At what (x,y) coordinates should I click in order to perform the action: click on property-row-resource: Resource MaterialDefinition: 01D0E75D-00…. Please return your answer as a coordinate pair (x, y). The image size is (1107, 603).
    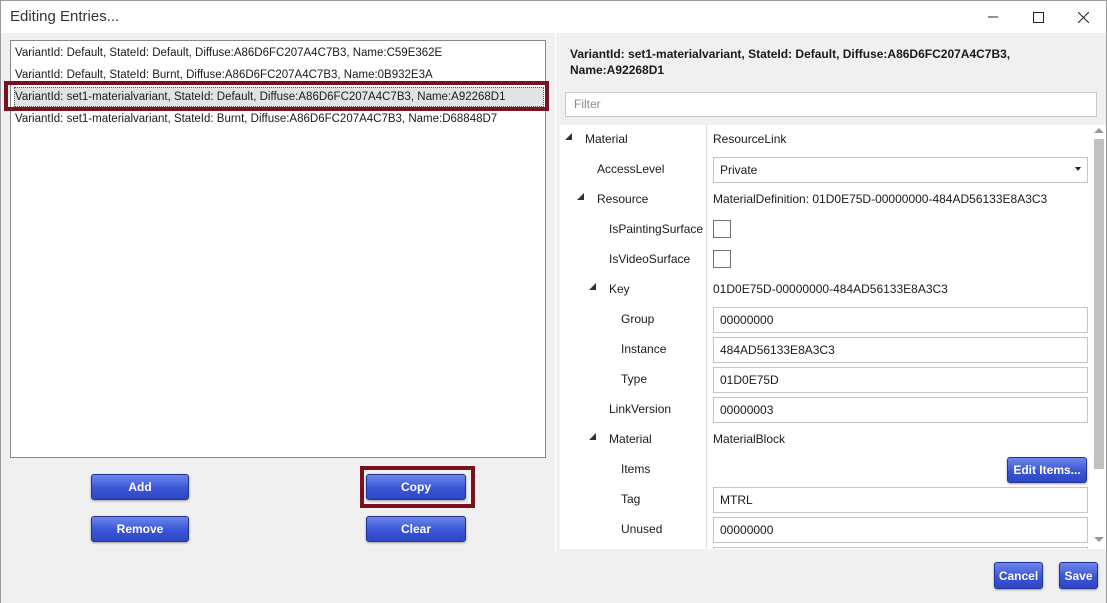
    Looking at the image, I should click on (825, 200).